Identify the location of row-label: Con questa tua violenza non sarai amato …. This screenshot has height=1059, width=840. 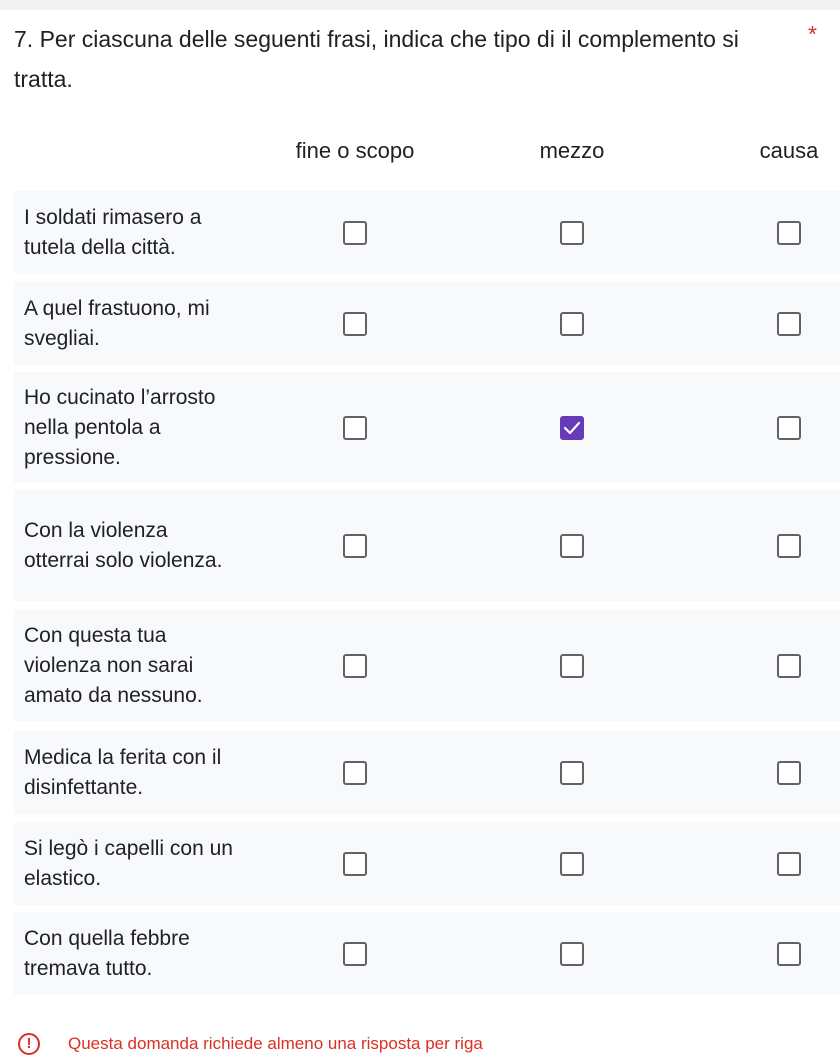
(113, 665).